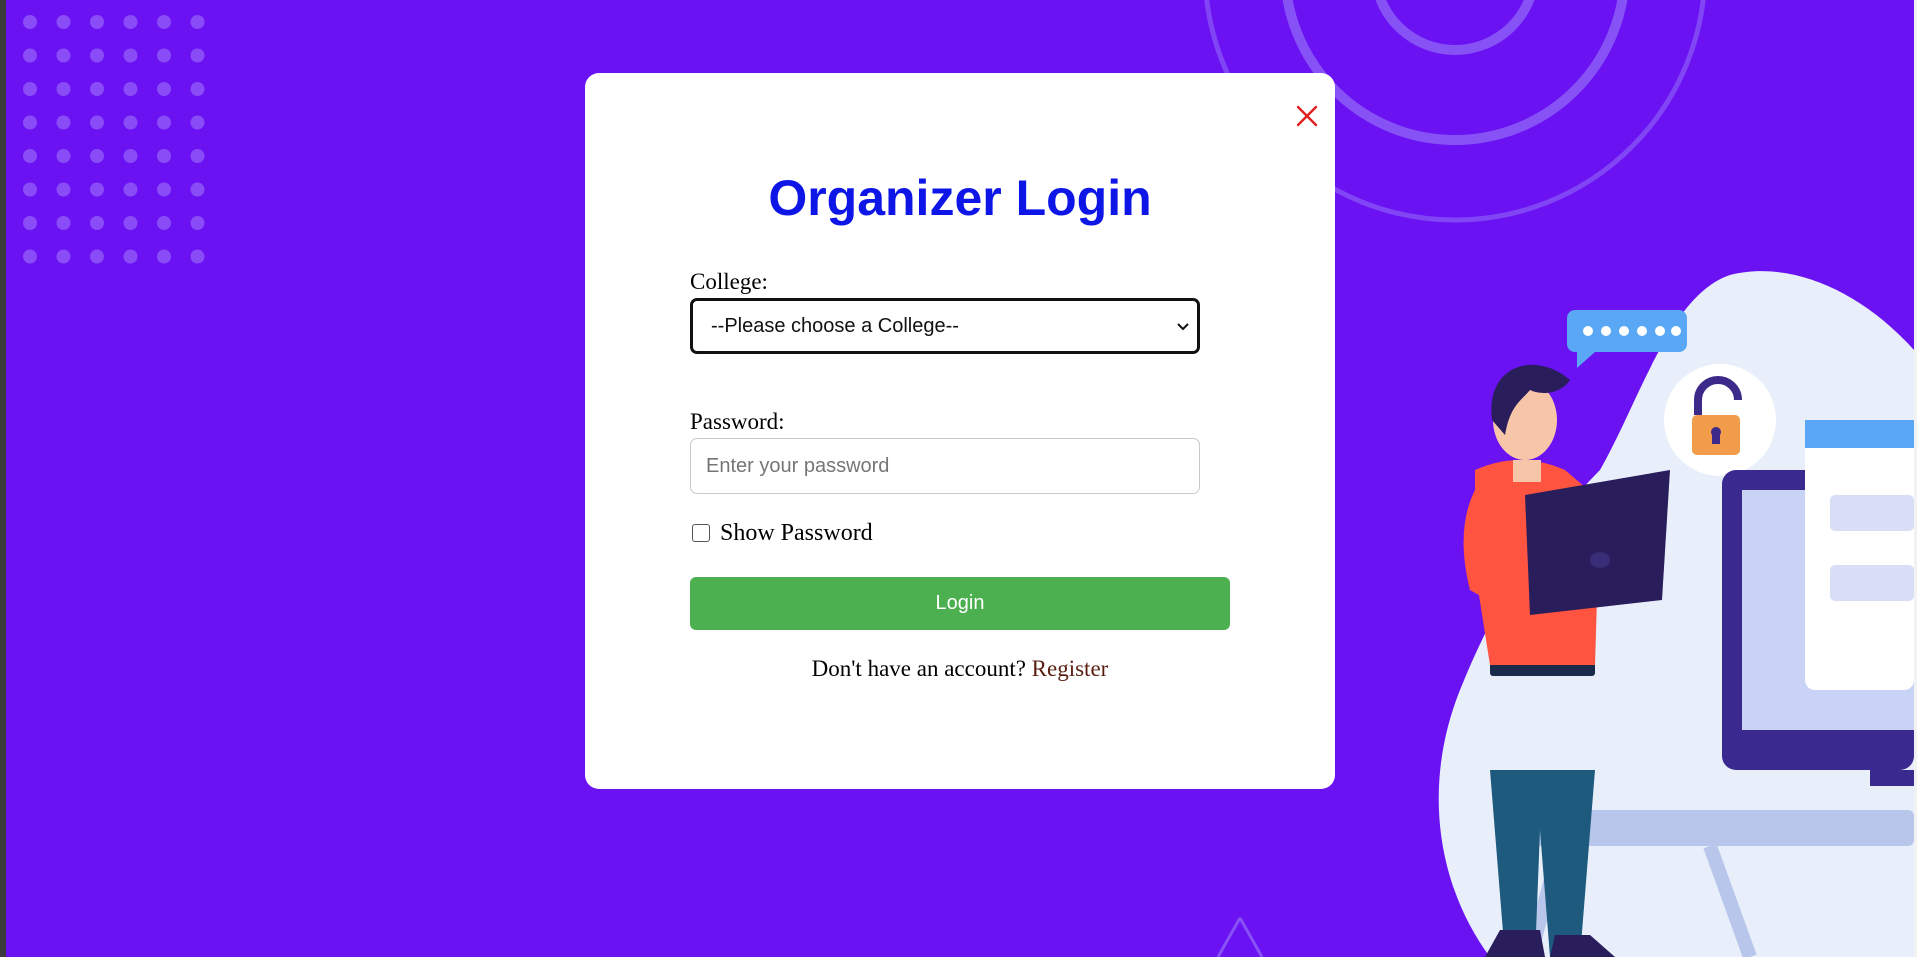 This screenshot has height=957, width=1917. Describe the element at coordinates (729, 281) in the screenshot. I see `college-label: College:` at that location.